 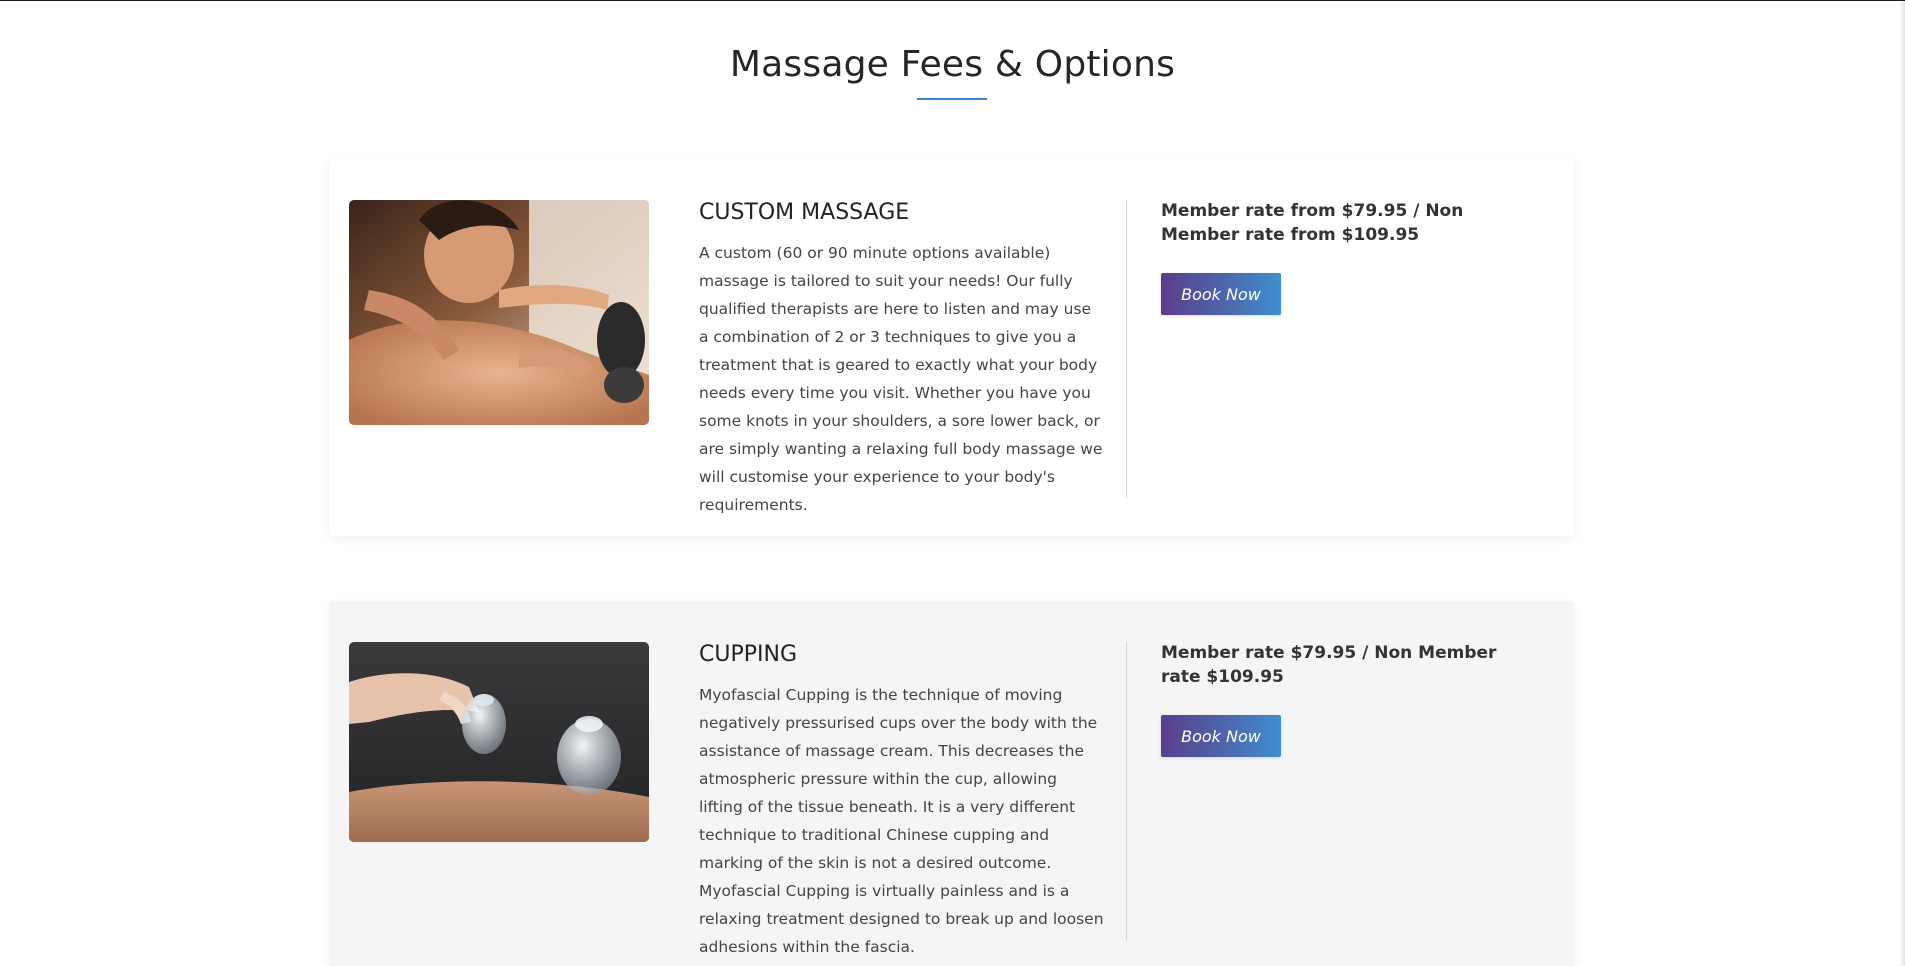 I want to click on top-border, so click(x=952, y=0).